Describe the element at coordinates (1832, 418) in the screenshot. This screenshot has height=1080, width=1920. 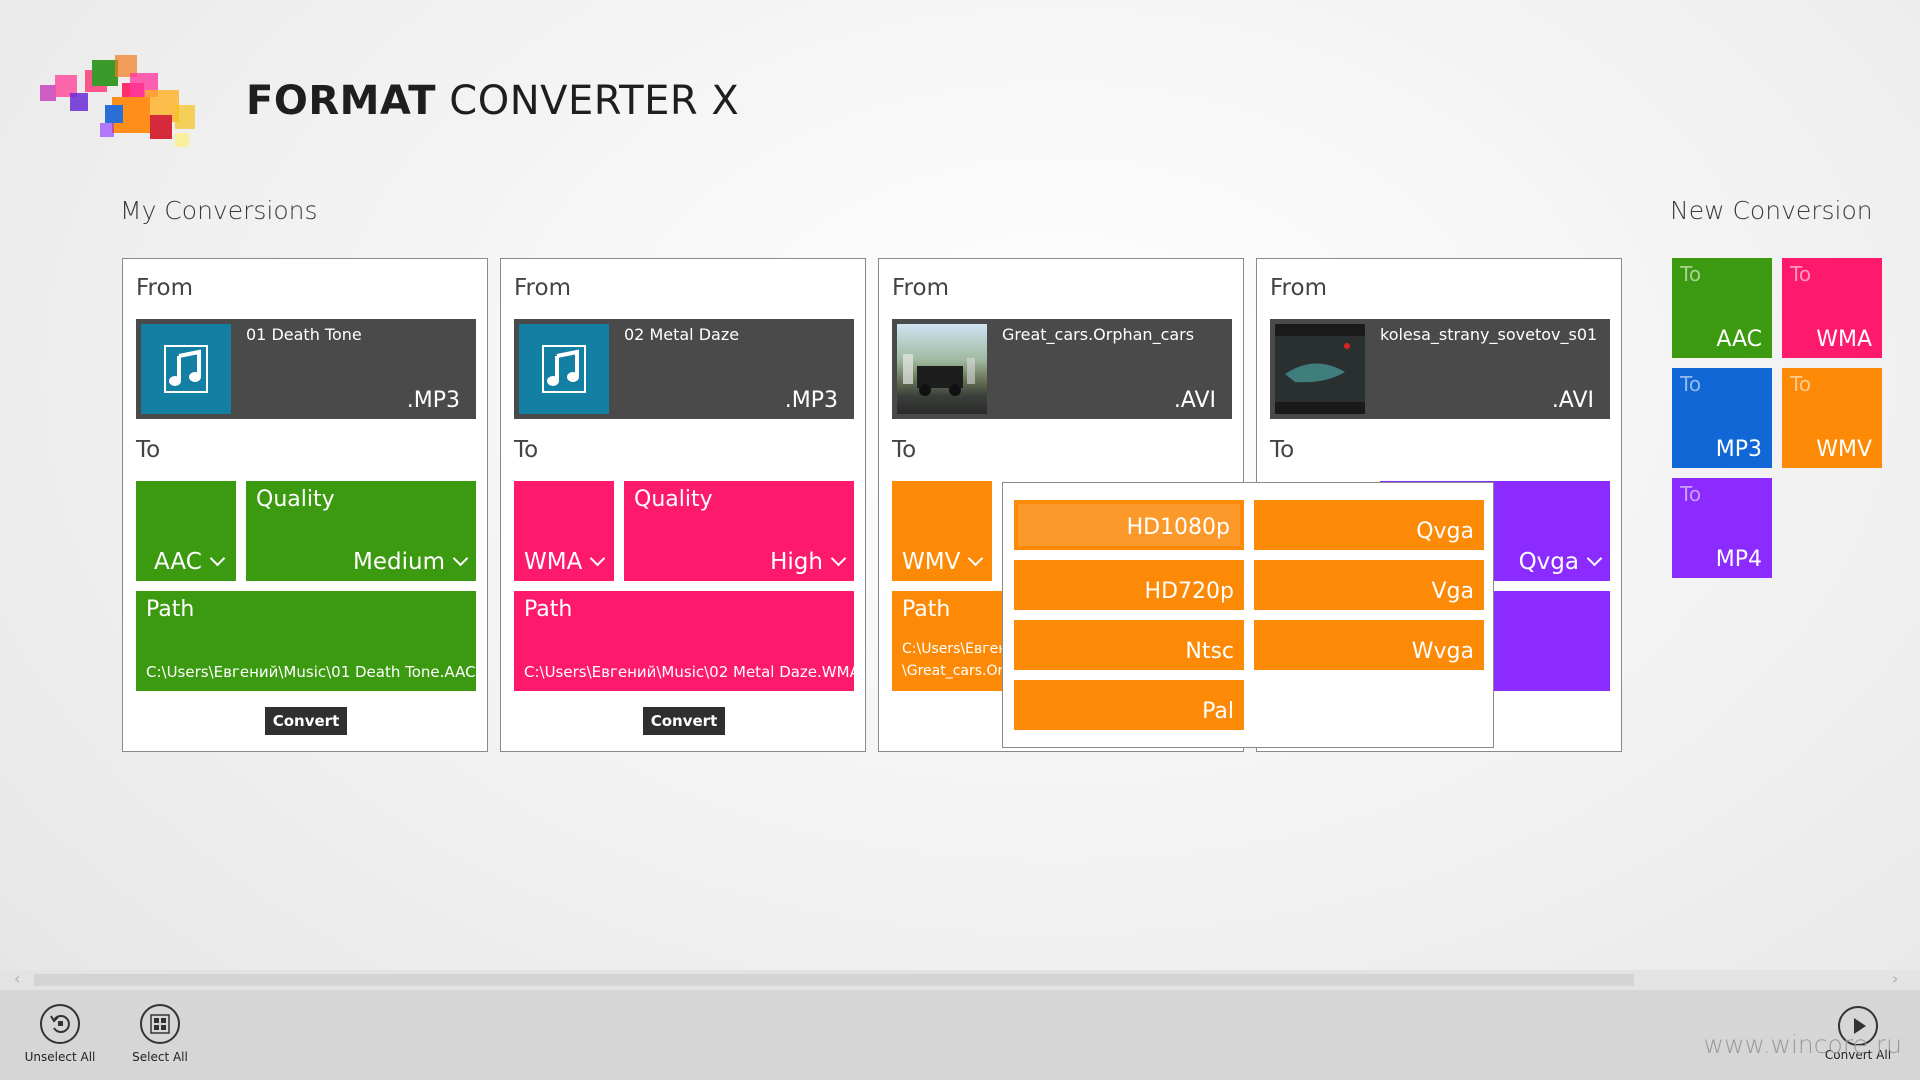
I see `new-conversion-wmv: To WMV` at that location.